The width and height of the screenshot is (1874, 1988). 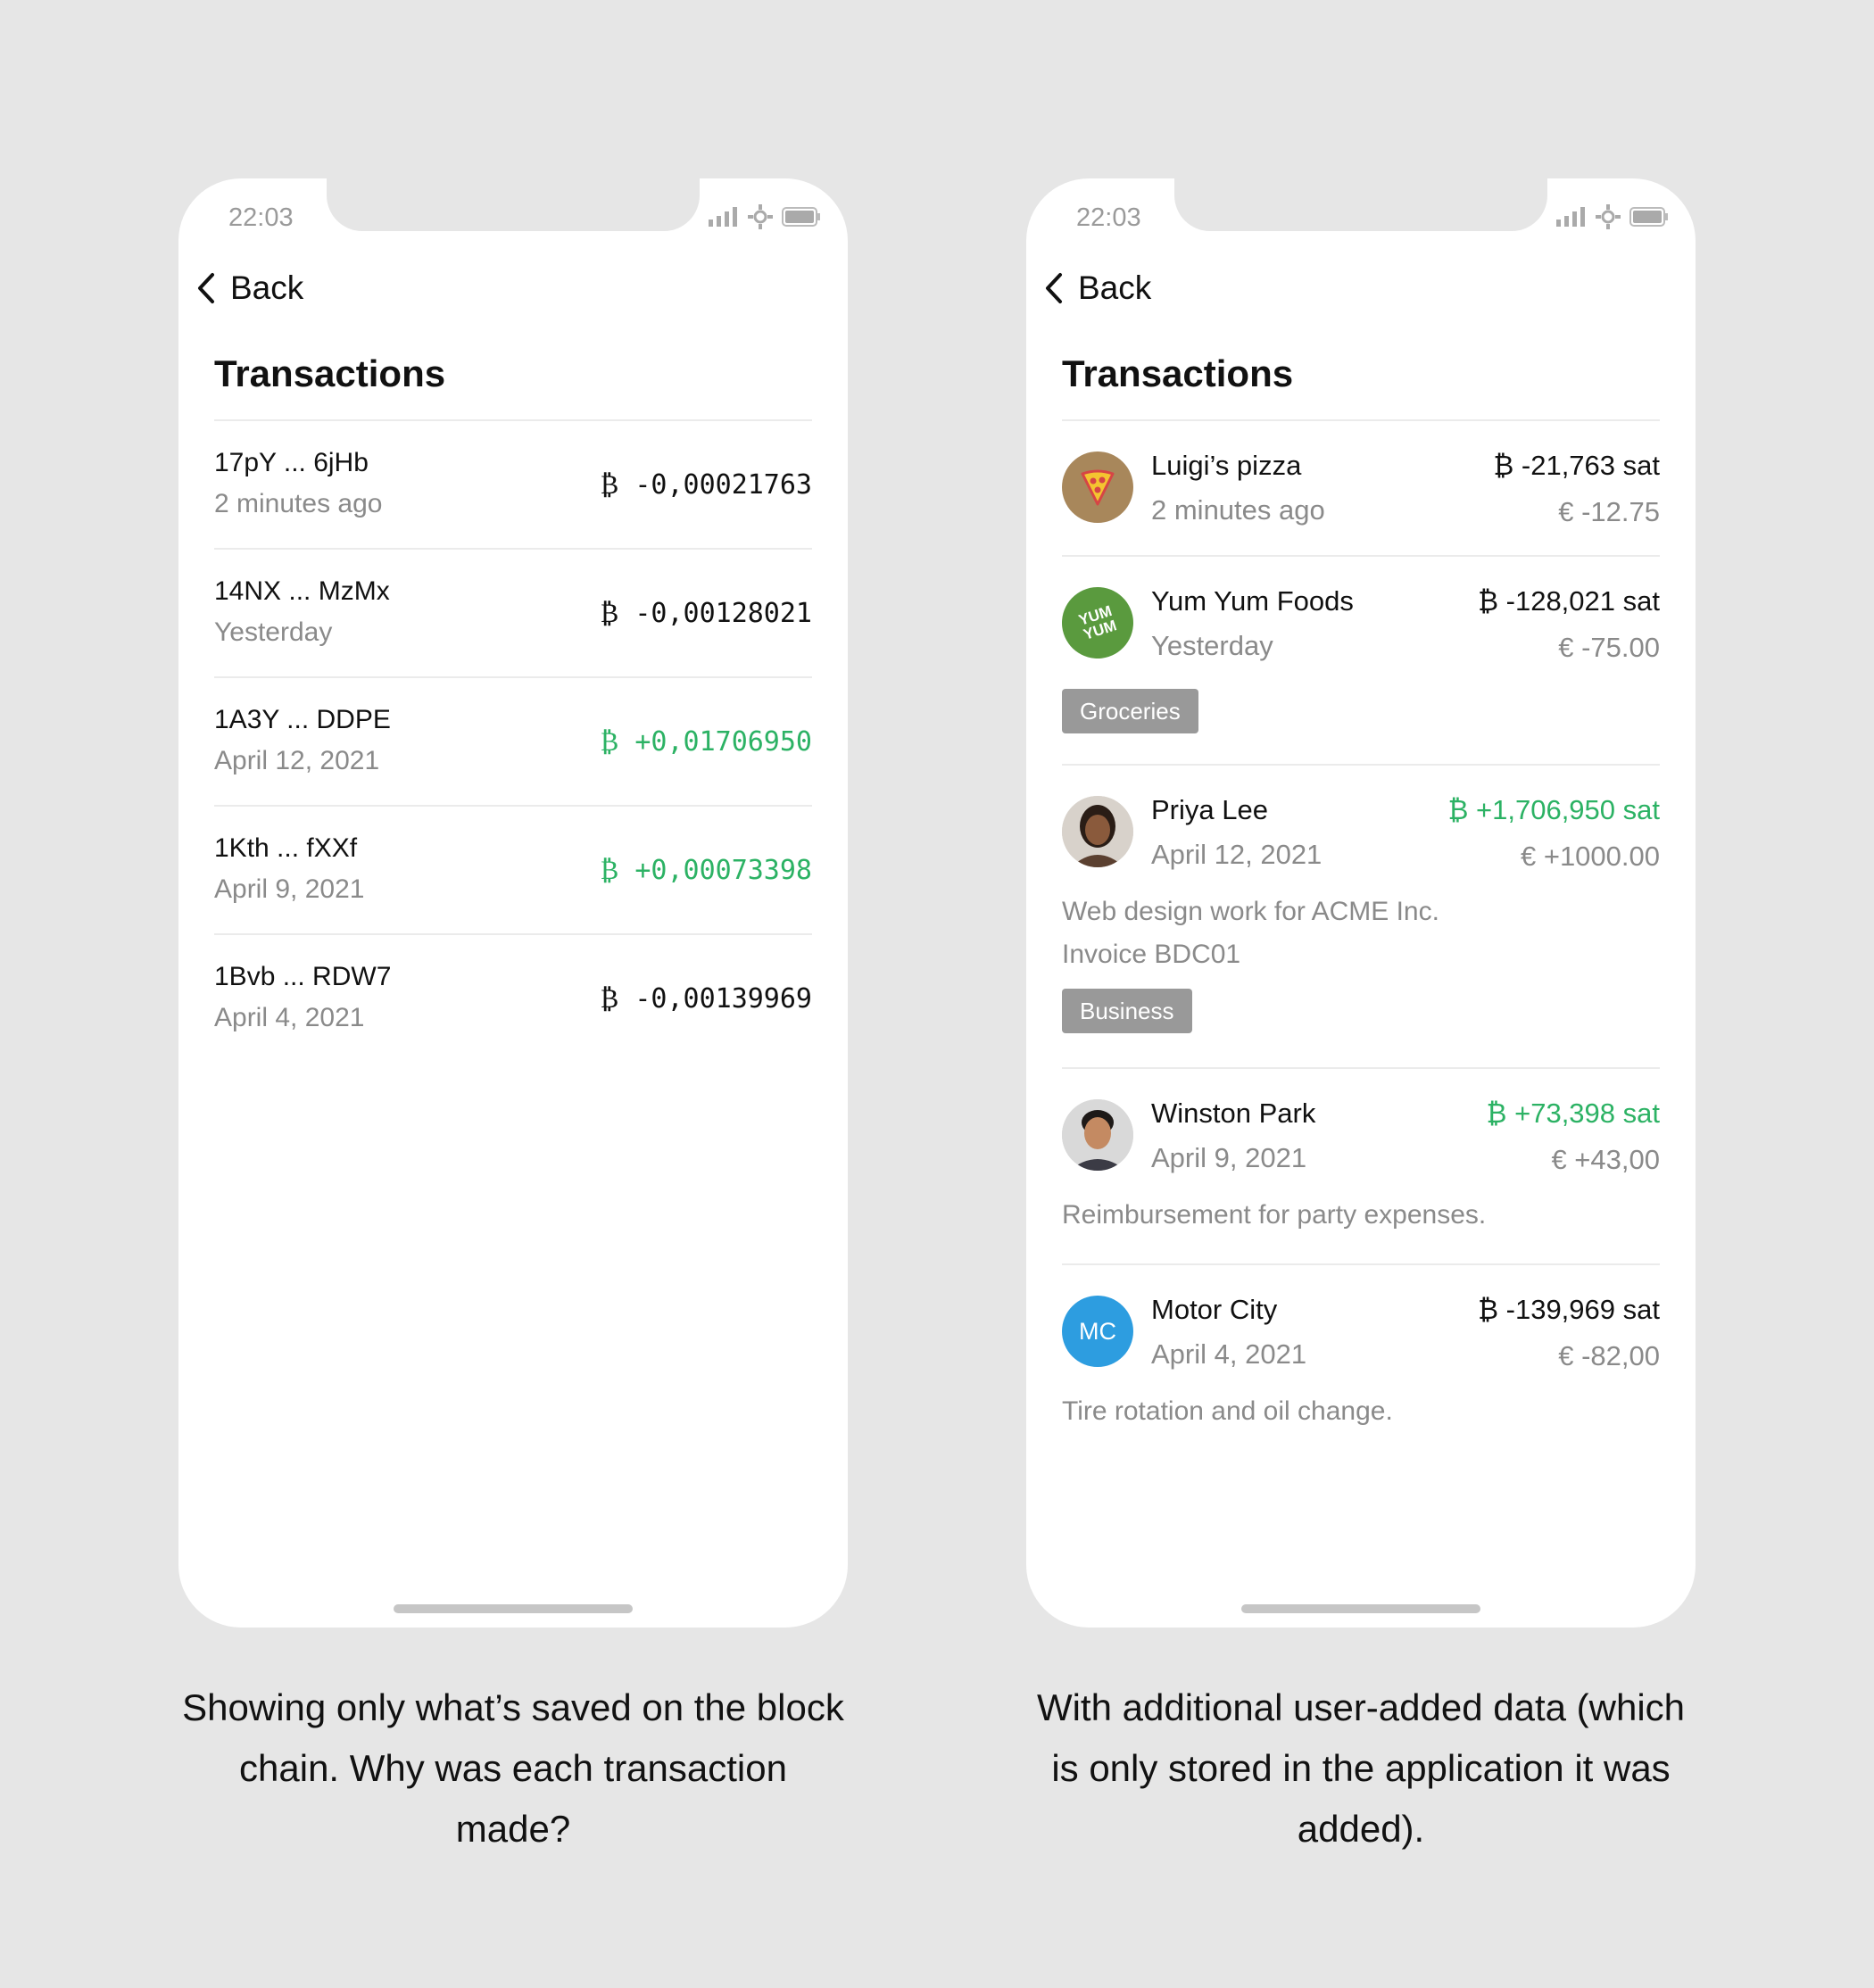 I want to click on transaction-row: 1Kth ... fXXf April 9, 2021 ₿ +0,00073398, so click(x=513, y=869).